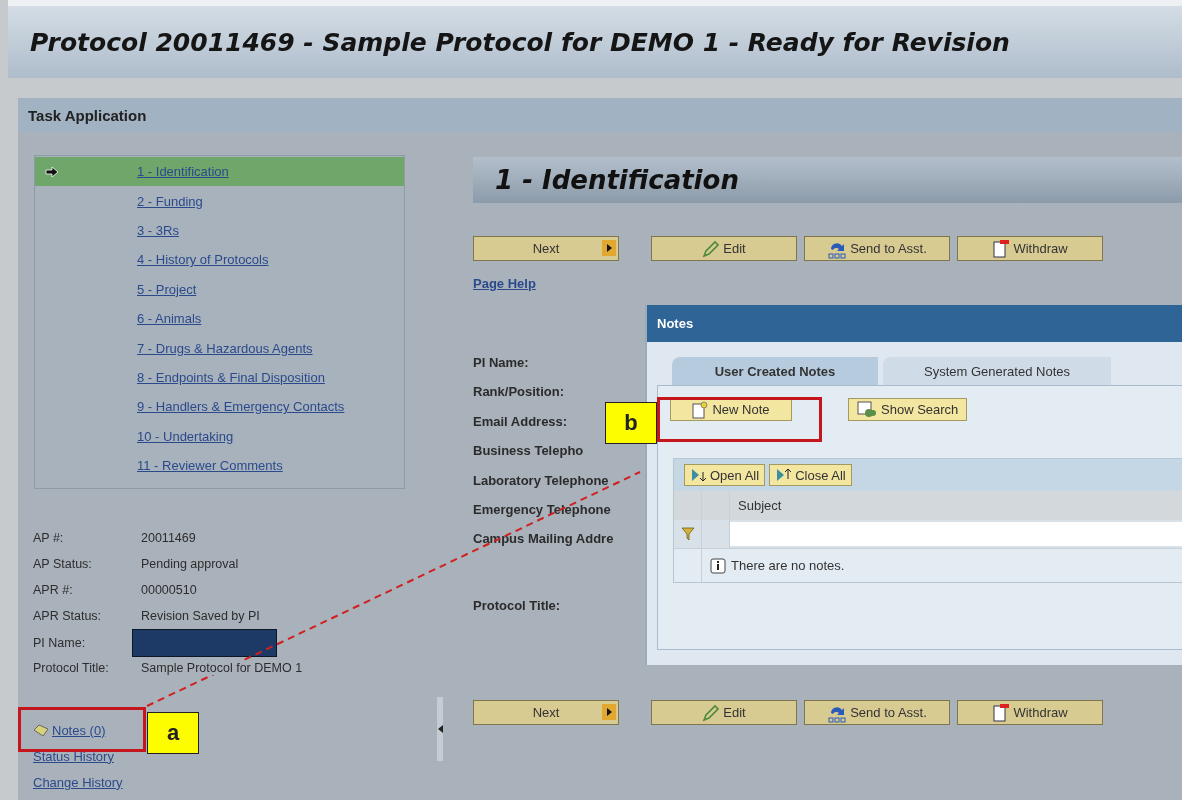  What do you see at coordinates (518, 392) in the screenshot?
I see `field-label: Rank/Position:` at bounding box center [518, 392].